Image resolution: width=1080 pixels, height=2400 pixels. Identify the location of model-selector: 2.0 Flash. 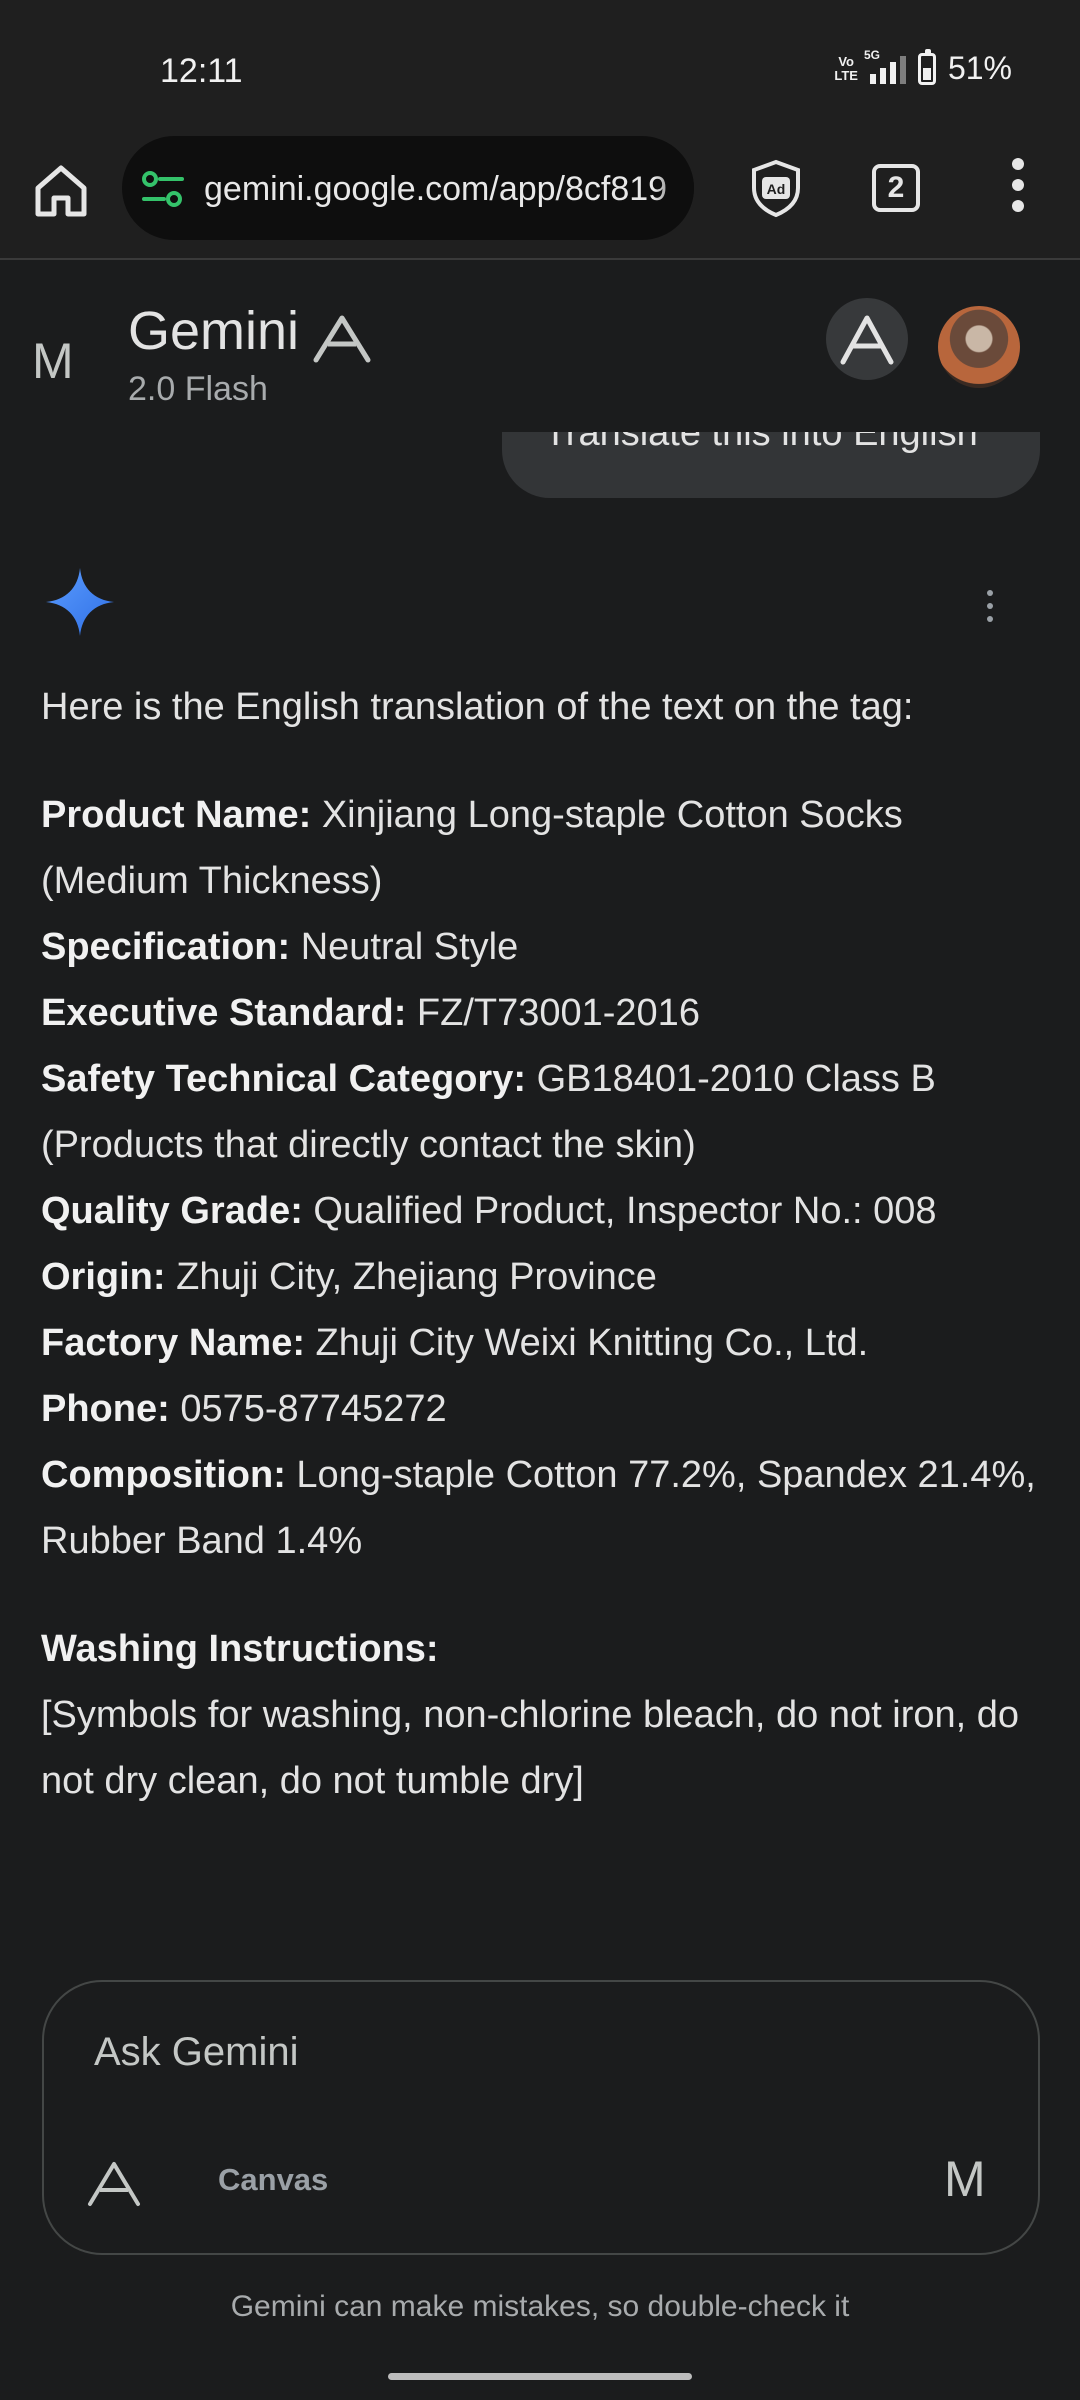
(198, 389).